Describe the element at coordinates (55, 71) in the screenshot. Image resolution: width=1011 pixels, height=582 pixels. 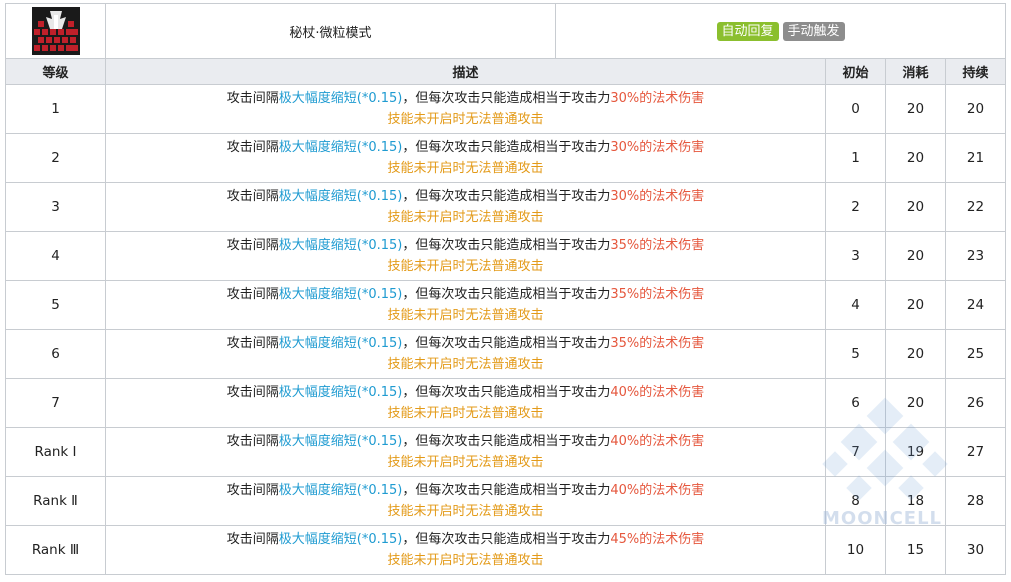
I see `col-level: 等级` at that location.